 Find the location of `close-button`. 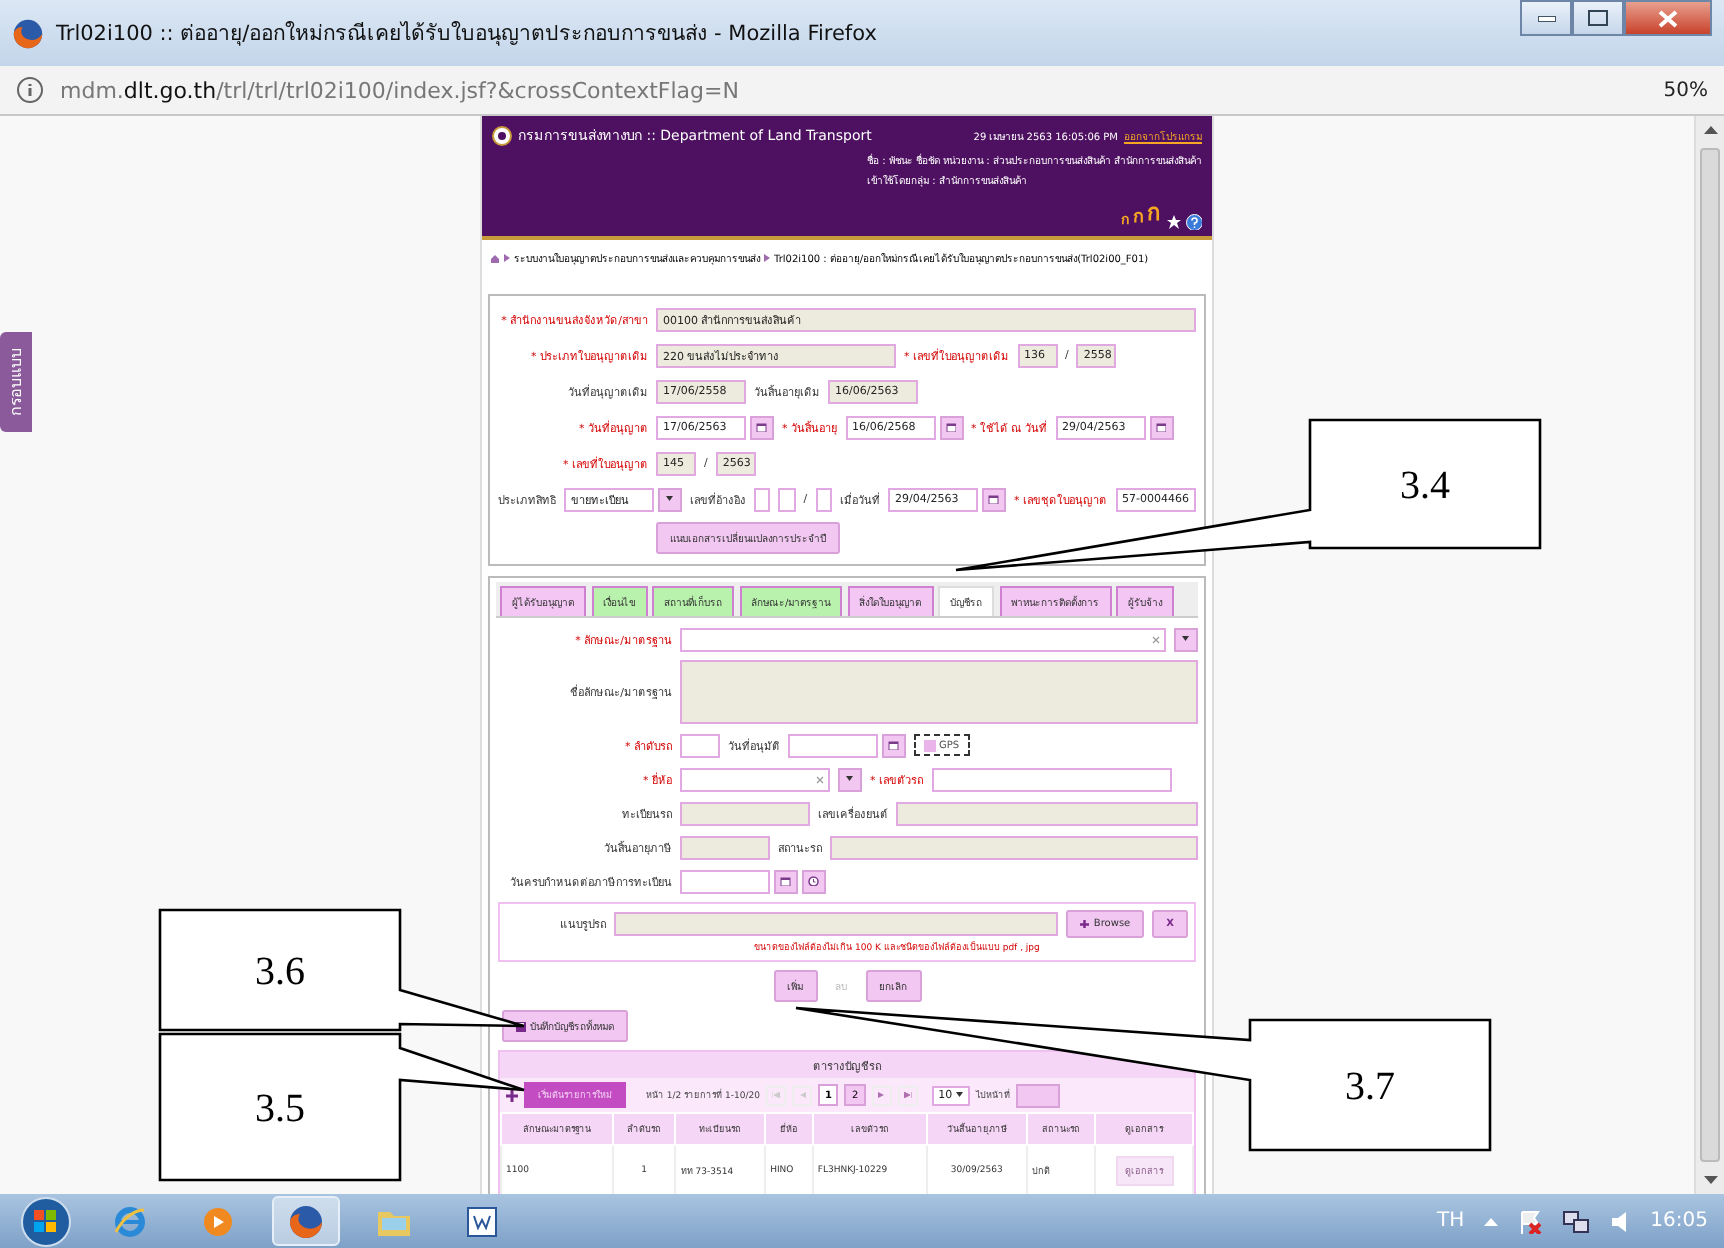

close-button is located at coordinates (1668, 18).